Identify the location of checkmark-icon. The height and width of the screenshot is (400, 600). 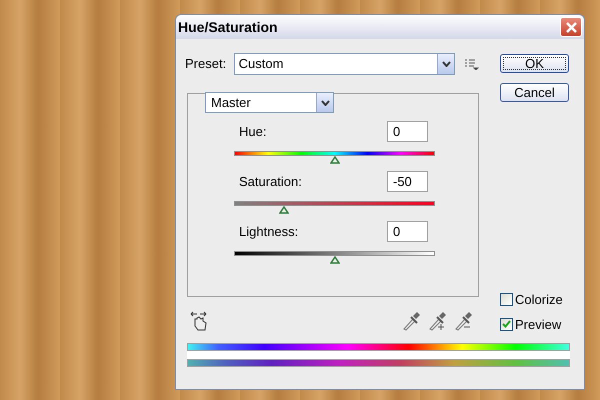
(506, 324).